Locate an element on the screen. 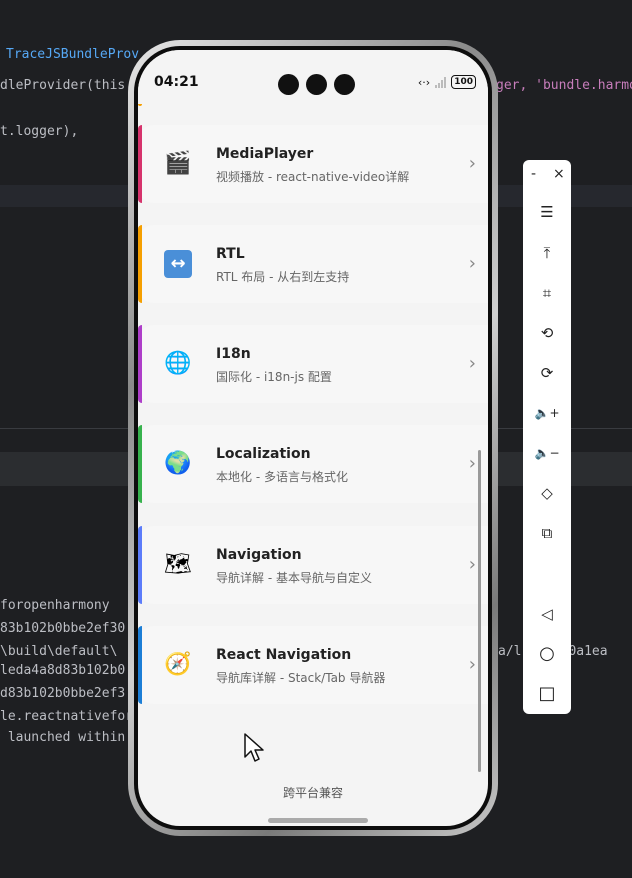 The height and width of the screenshot is (878, 632). list-item-i18n: 🌐 I18n 国际化 - i18n-js 配置 › is located at coordinates (313, 364).